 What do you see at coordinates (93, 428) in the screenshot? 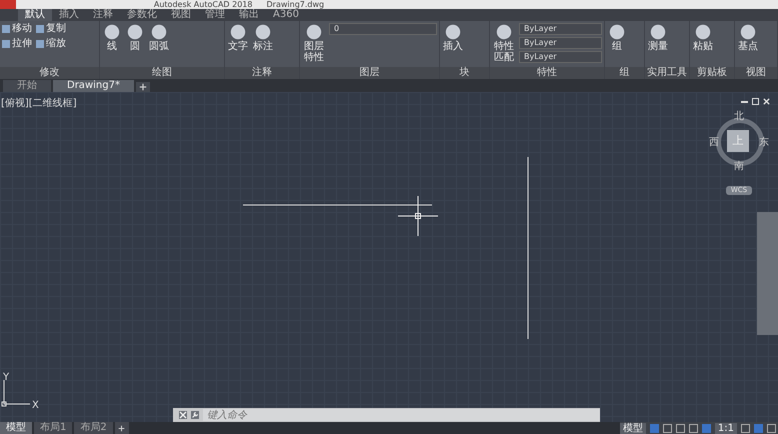
I see `layout-tab: 布局2` at bounding box center [93, 428].